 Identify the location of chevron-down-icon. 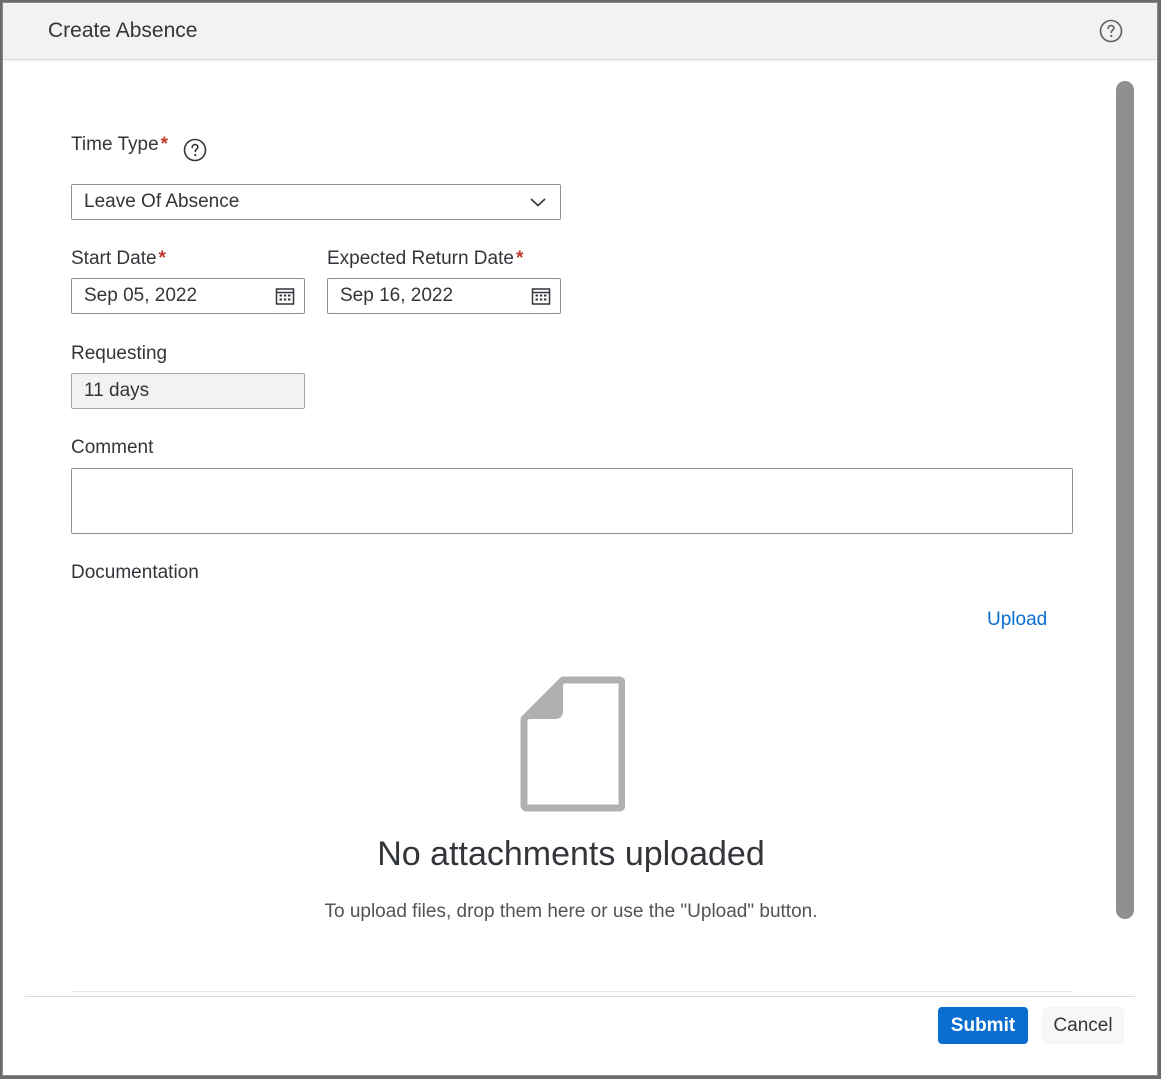
(538, 202).